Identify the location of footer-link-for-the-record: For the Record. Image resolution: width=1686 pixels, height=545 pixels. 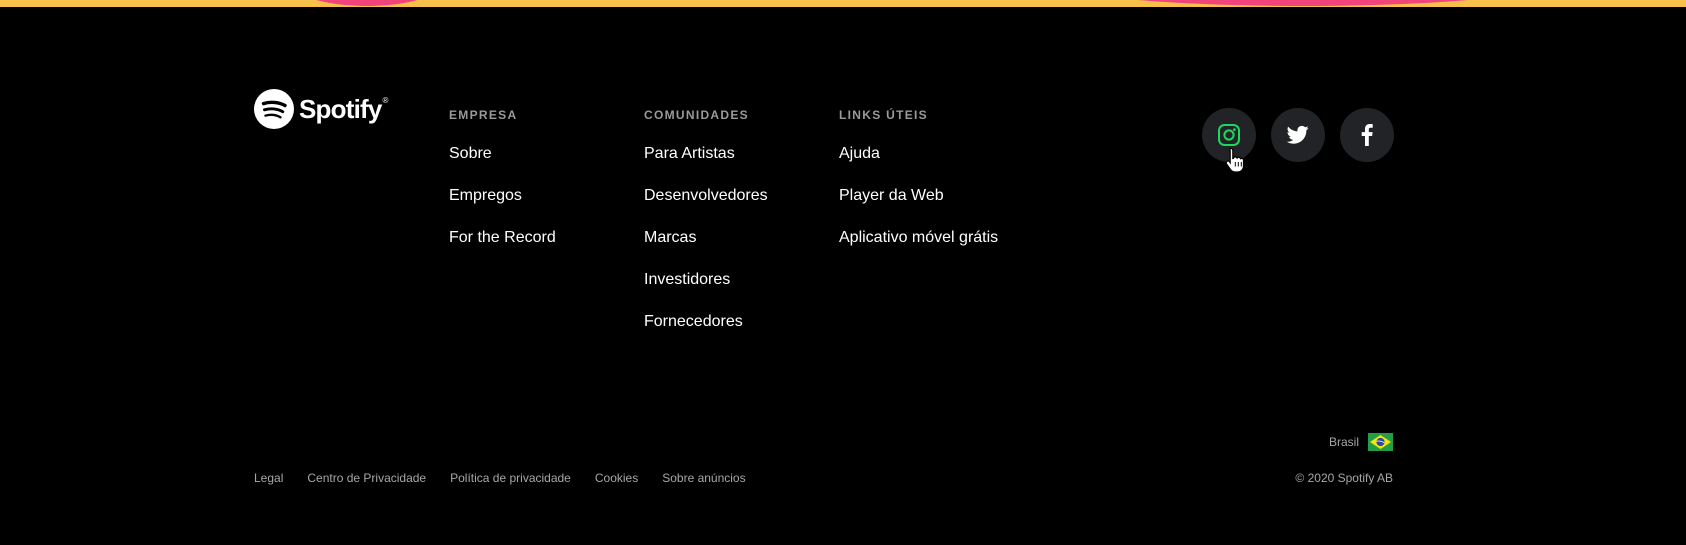
(502, 237).